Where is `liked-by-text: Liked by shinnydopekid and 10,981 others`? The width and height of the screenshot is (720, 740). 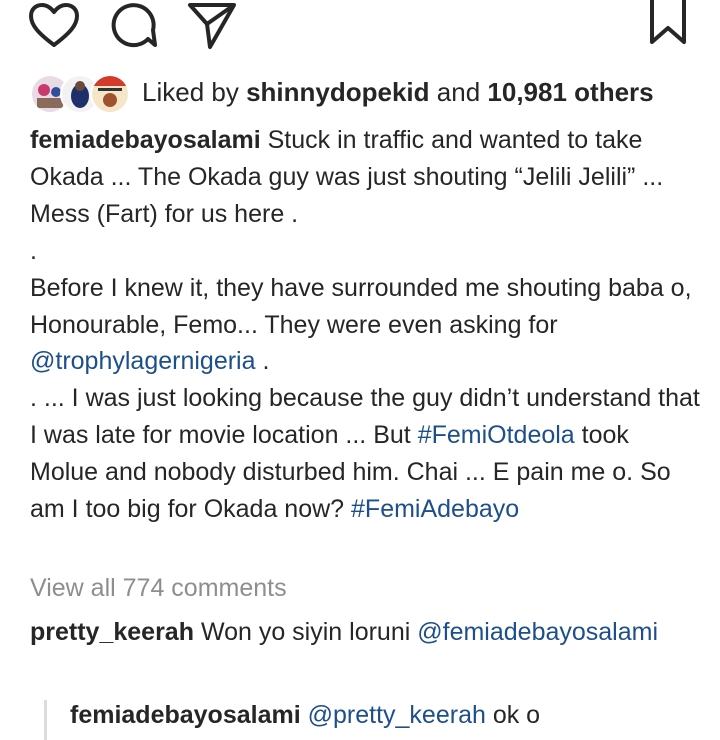
liked-by-text: Liked by shinnydopekid and 10,981 others is located at coordinates (398, 92).